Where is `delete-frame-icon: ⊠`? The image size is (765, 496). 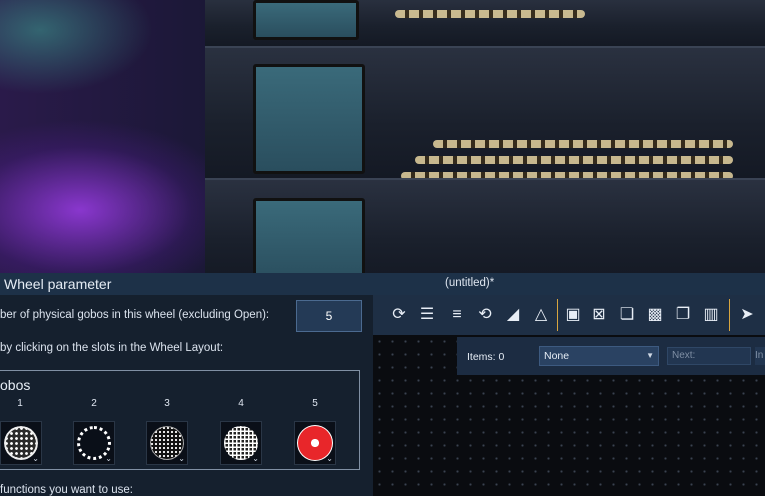 delete-frame-icon: ⊠ is located at coordinates (599, 315).